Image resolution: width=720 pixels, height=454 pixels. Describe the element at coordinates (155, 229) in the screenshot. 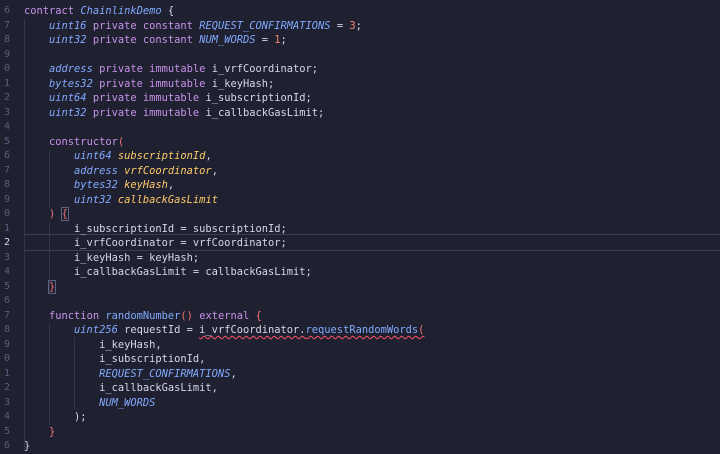

I see `code-line: i_subscriptionId = subscriptionId;` at that location.